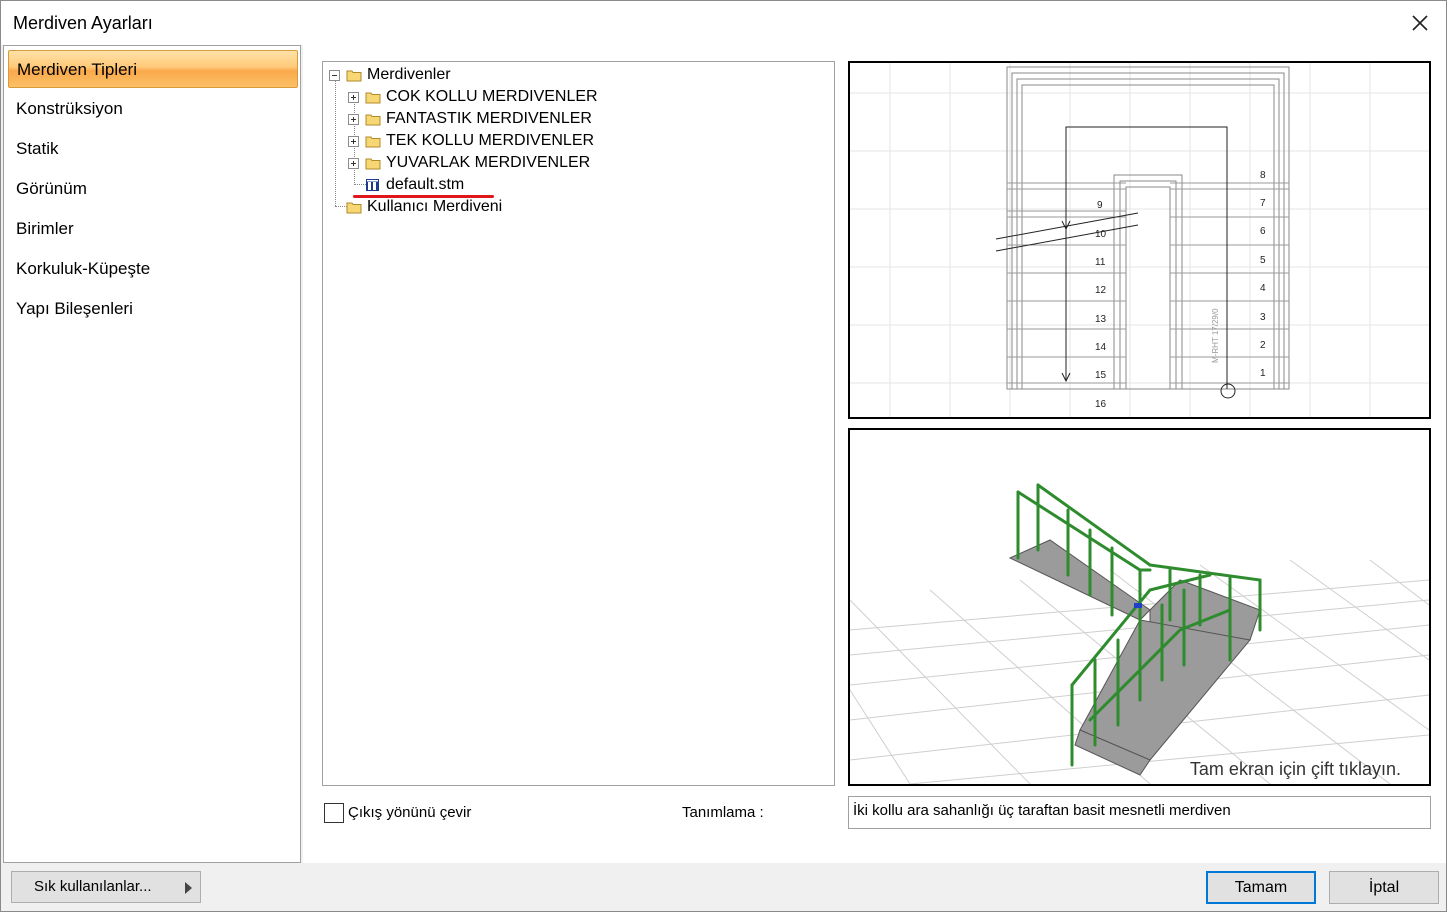 The width and height of the screenshot is (1447, 912). What do you see at coordinates (425, 184) in the screenshot?
I see `tree-label-file: default.stm` at bounding box center [425, 184].